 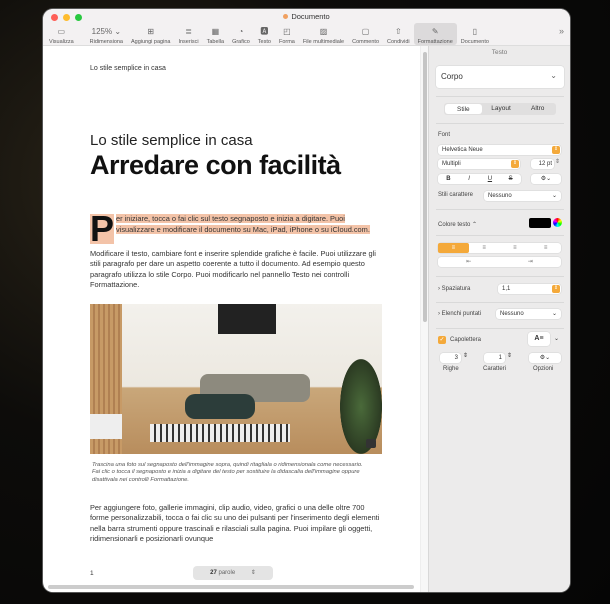 What do you see at coordinates (540, 223) in the screenshot?
I see `text-color-swatch` at bounding box center [540, 223].